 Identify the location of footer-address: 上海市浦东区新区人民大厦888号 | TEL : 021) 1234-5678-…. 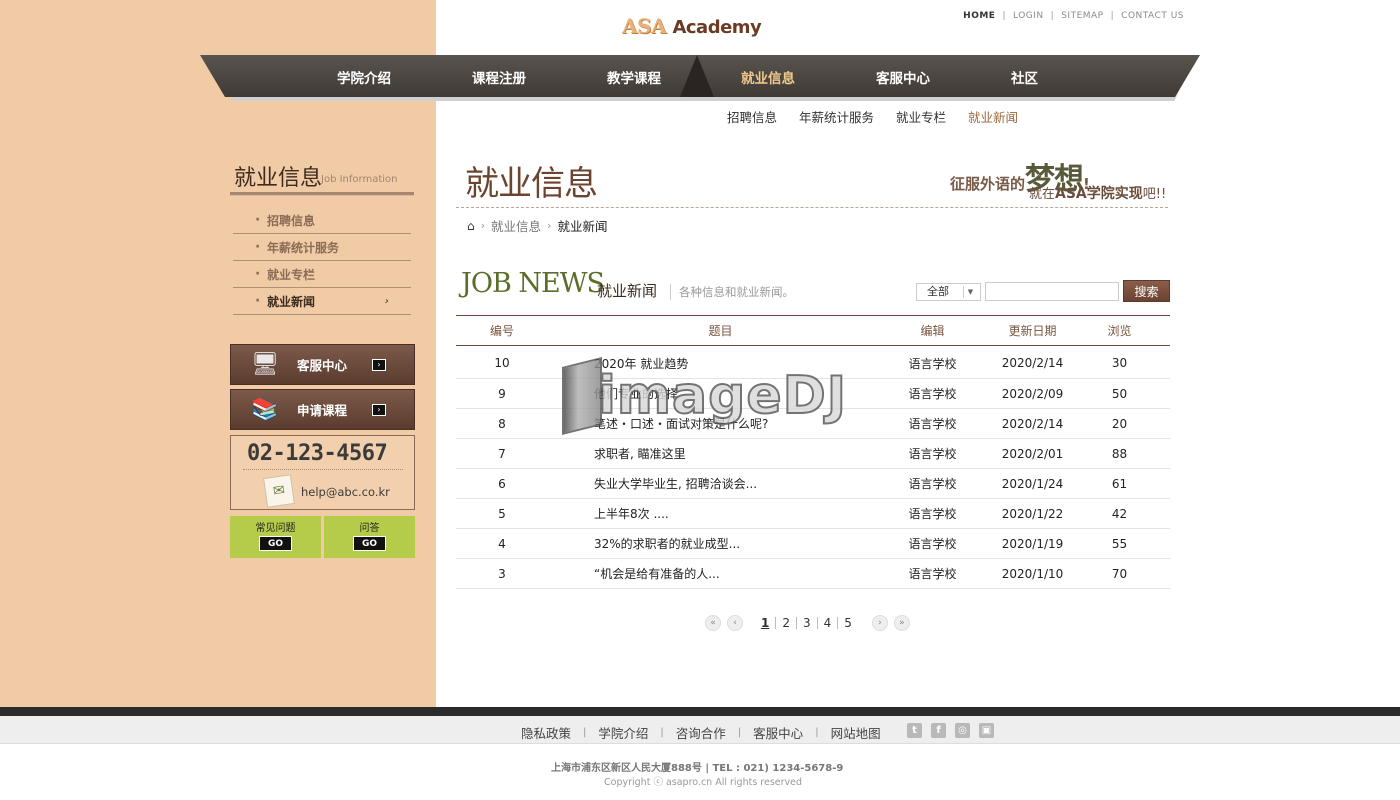
(697, 768).